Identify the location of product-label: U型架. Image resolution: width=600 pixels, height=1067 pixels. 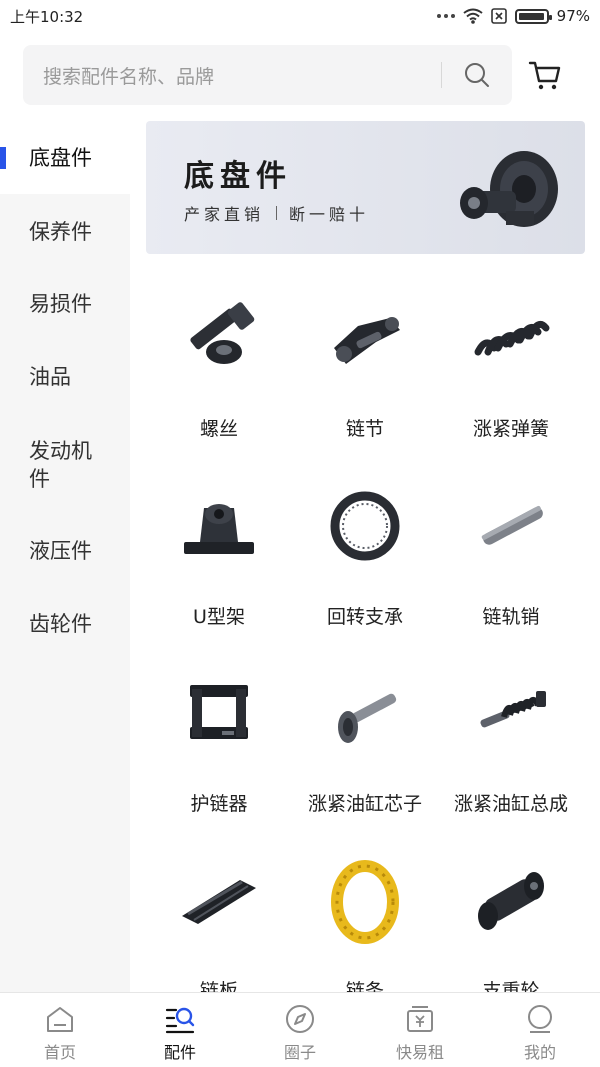
(219, 617).